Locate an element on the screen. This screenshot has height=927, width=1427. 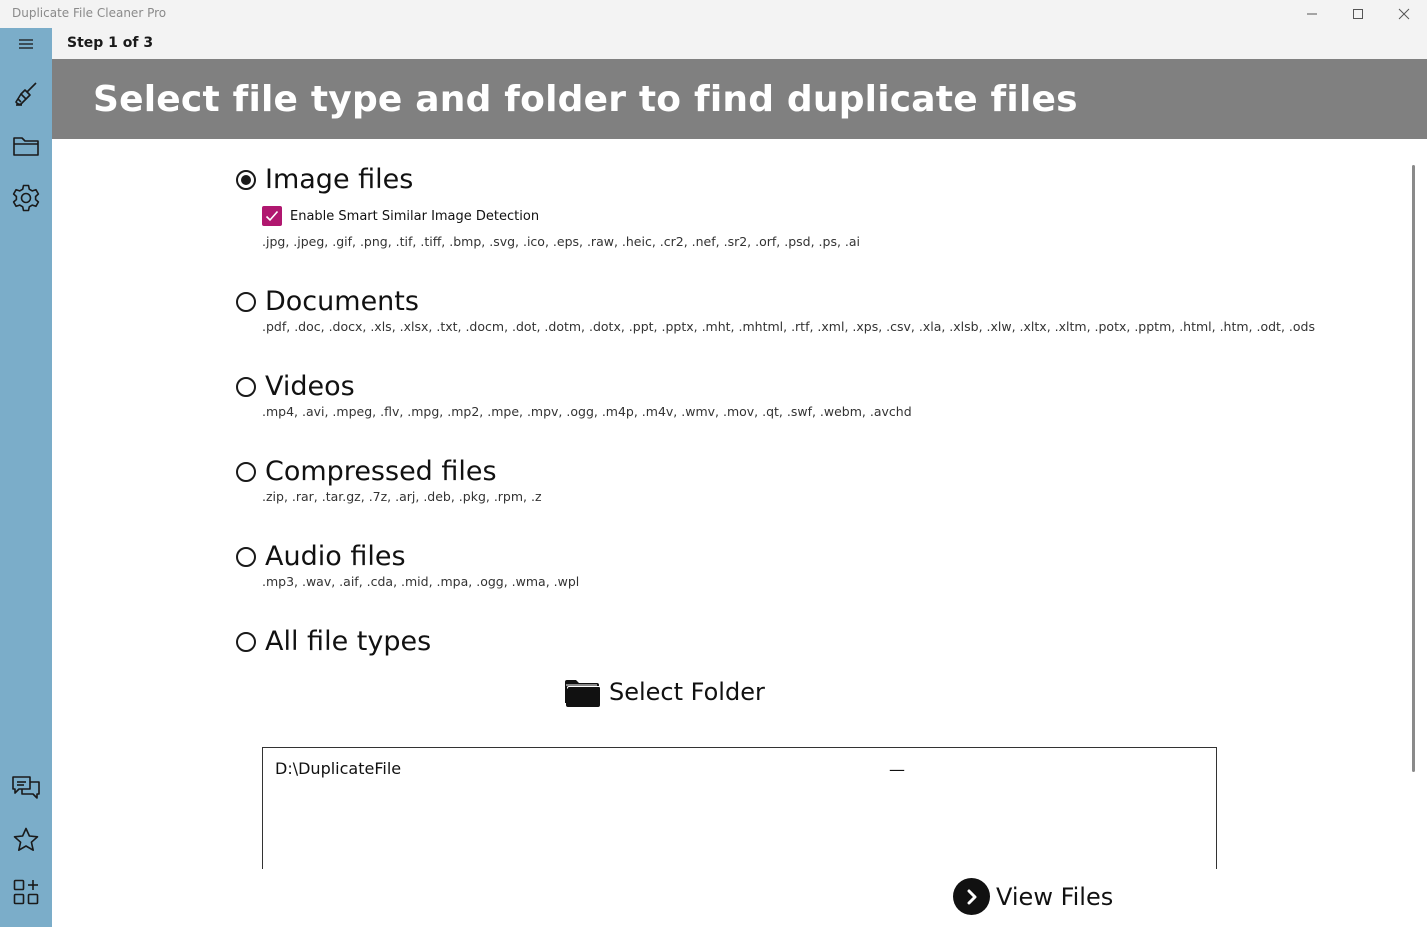
option-image-files: Image files is located at coordinates (324, 179).